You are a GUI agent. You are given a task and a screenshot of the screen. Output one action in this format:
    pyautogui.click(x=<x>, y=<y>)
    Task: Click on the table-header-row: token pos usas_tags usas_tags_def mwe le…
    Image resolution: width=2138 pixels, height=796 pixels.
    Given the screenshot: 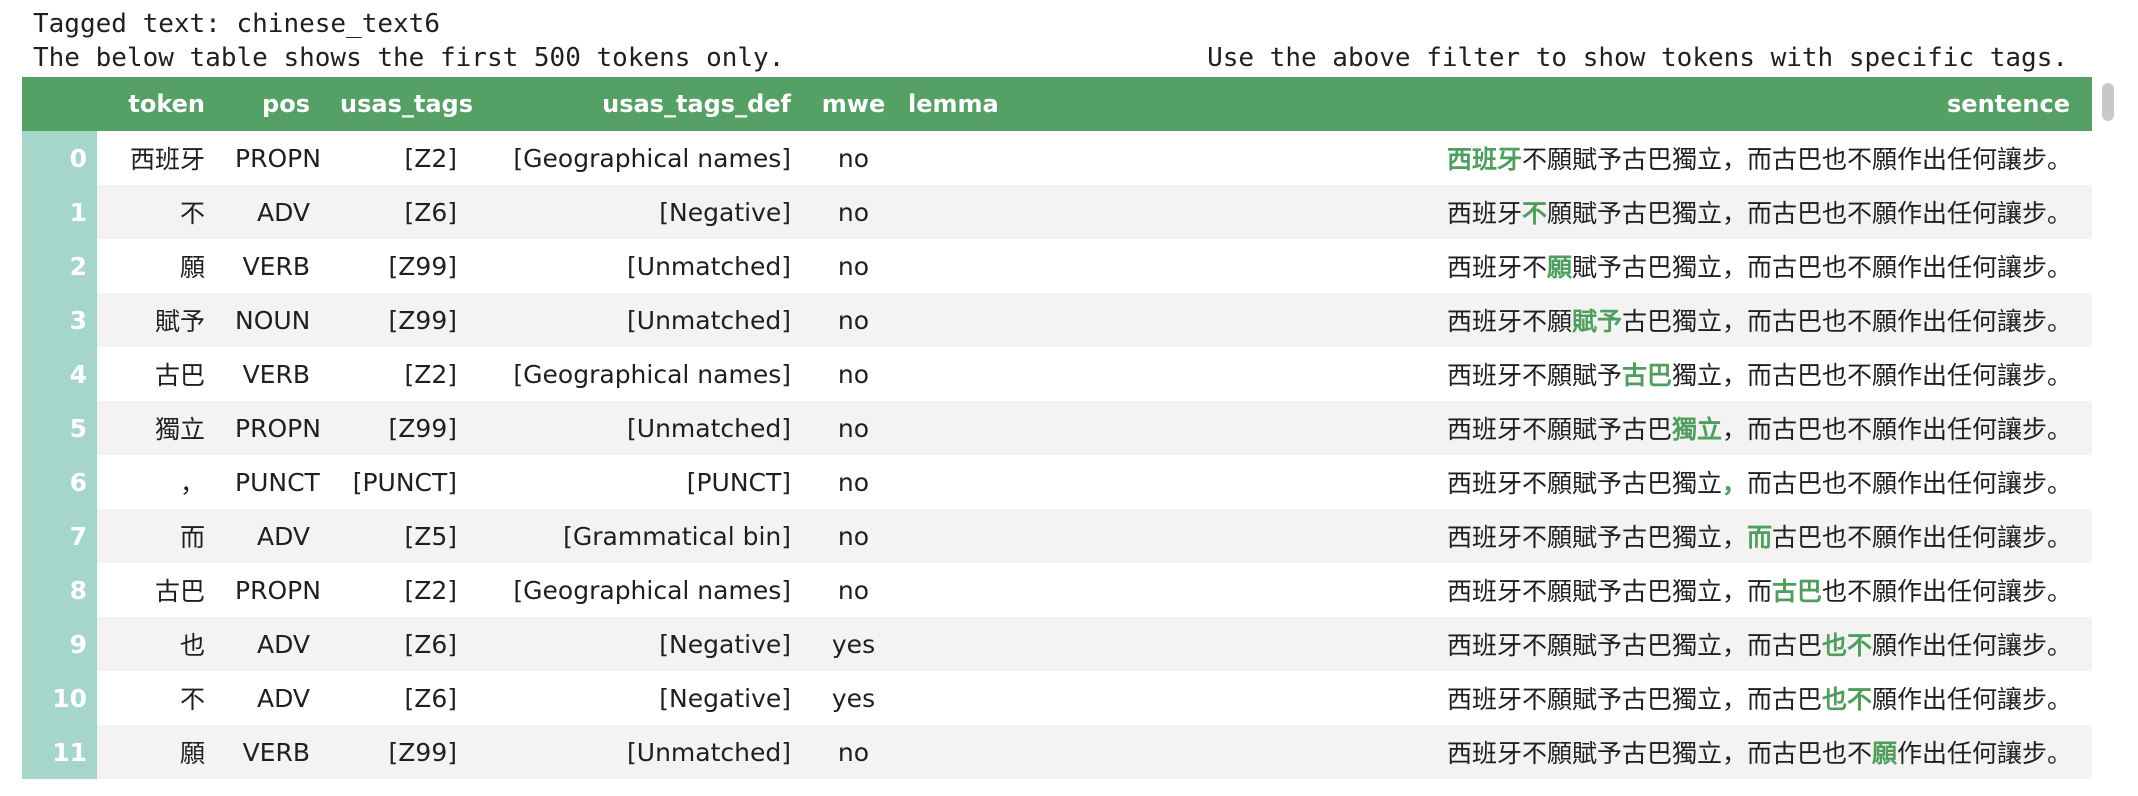 What is the action you would take?
    pyautogui.click(x=1057, y=104)
    